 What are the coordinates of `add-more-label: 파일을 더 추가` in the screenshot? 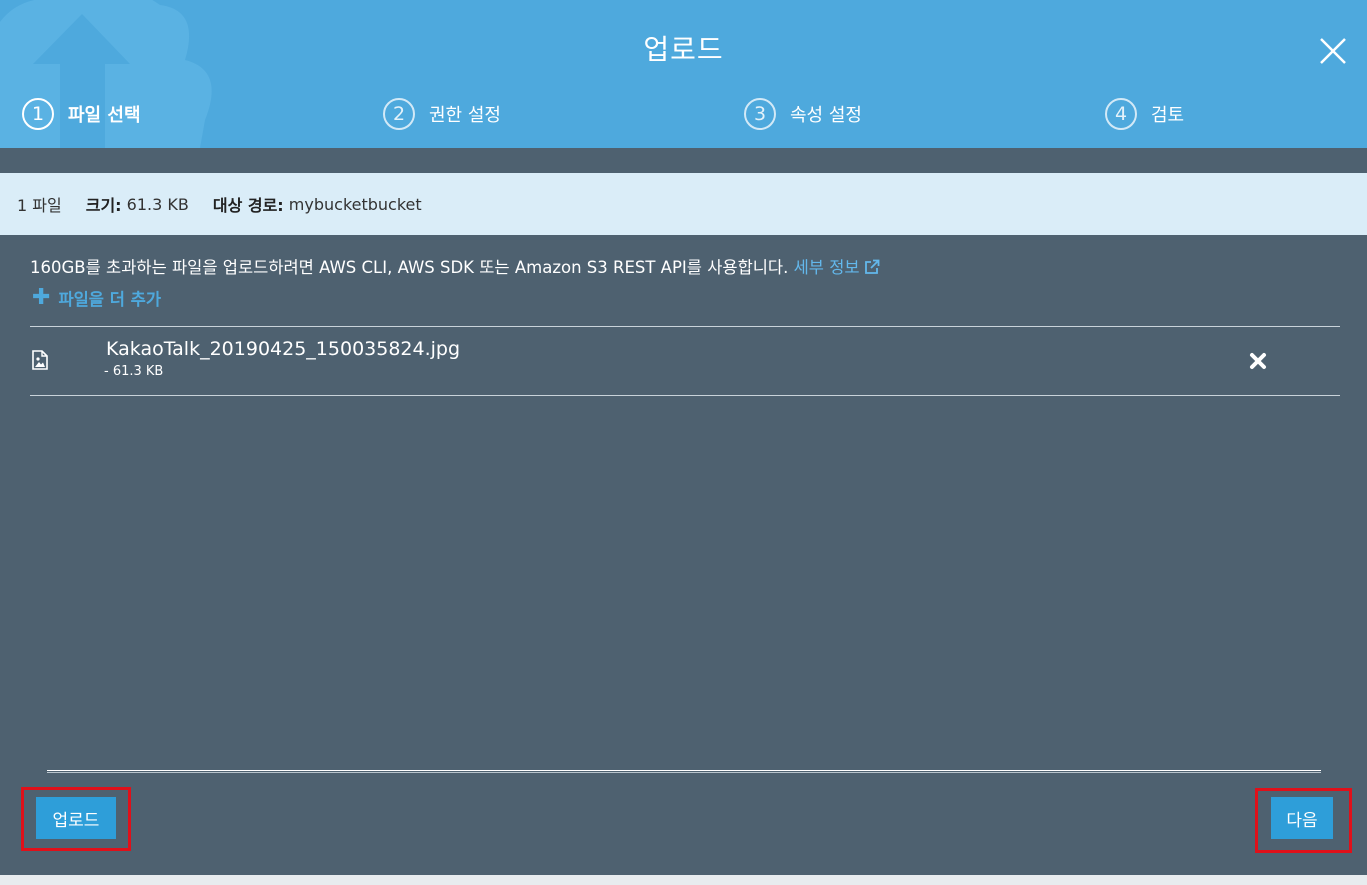 It's located at (110, 299).